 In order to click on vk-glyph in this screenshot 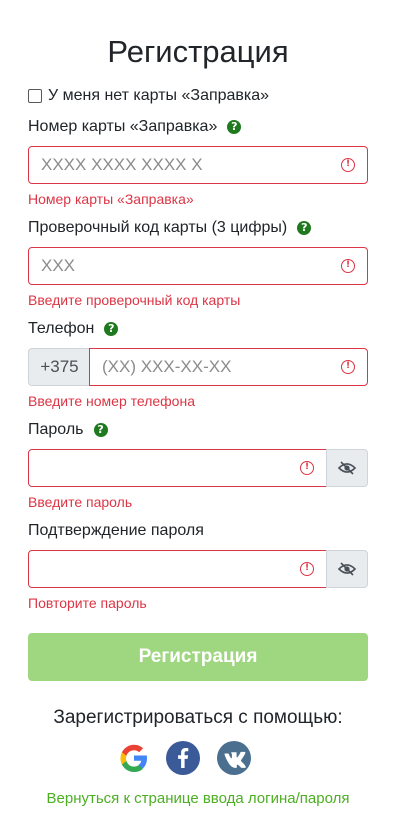, I will do `click(235, 759)`.